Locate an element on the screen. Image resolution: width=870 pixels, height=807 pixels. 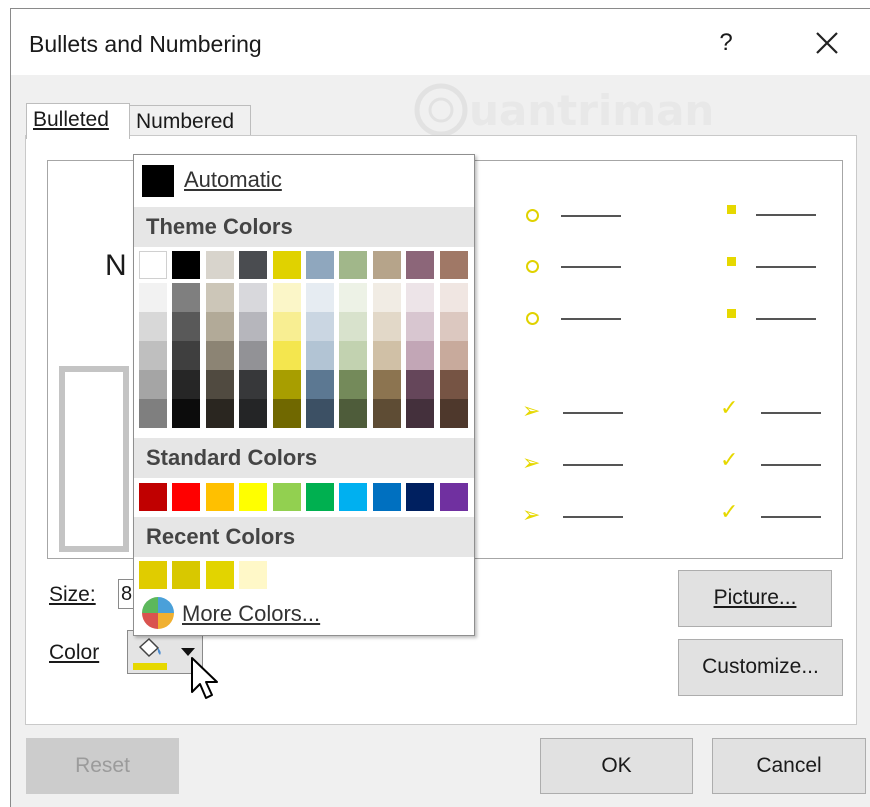
automatic-color-label: Automatic is located at coordinates (233, 179).